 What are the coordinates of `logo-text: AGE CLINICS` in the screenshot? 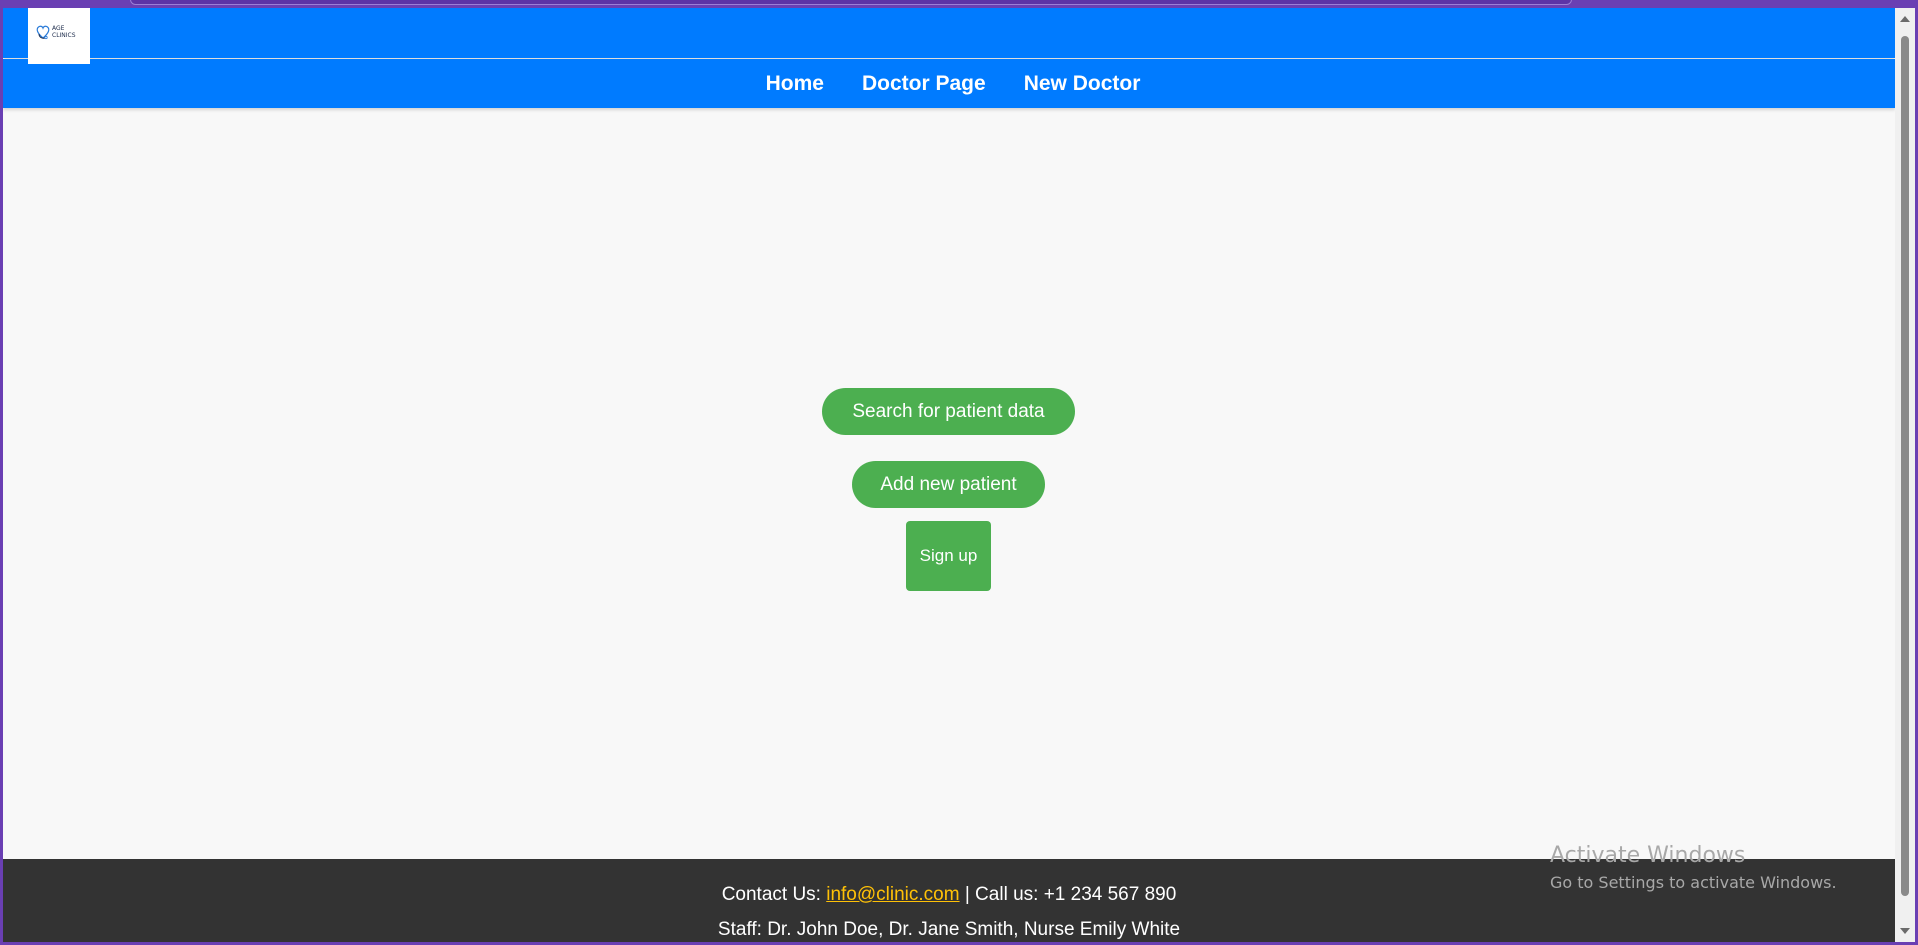 It's located at (64, 32).